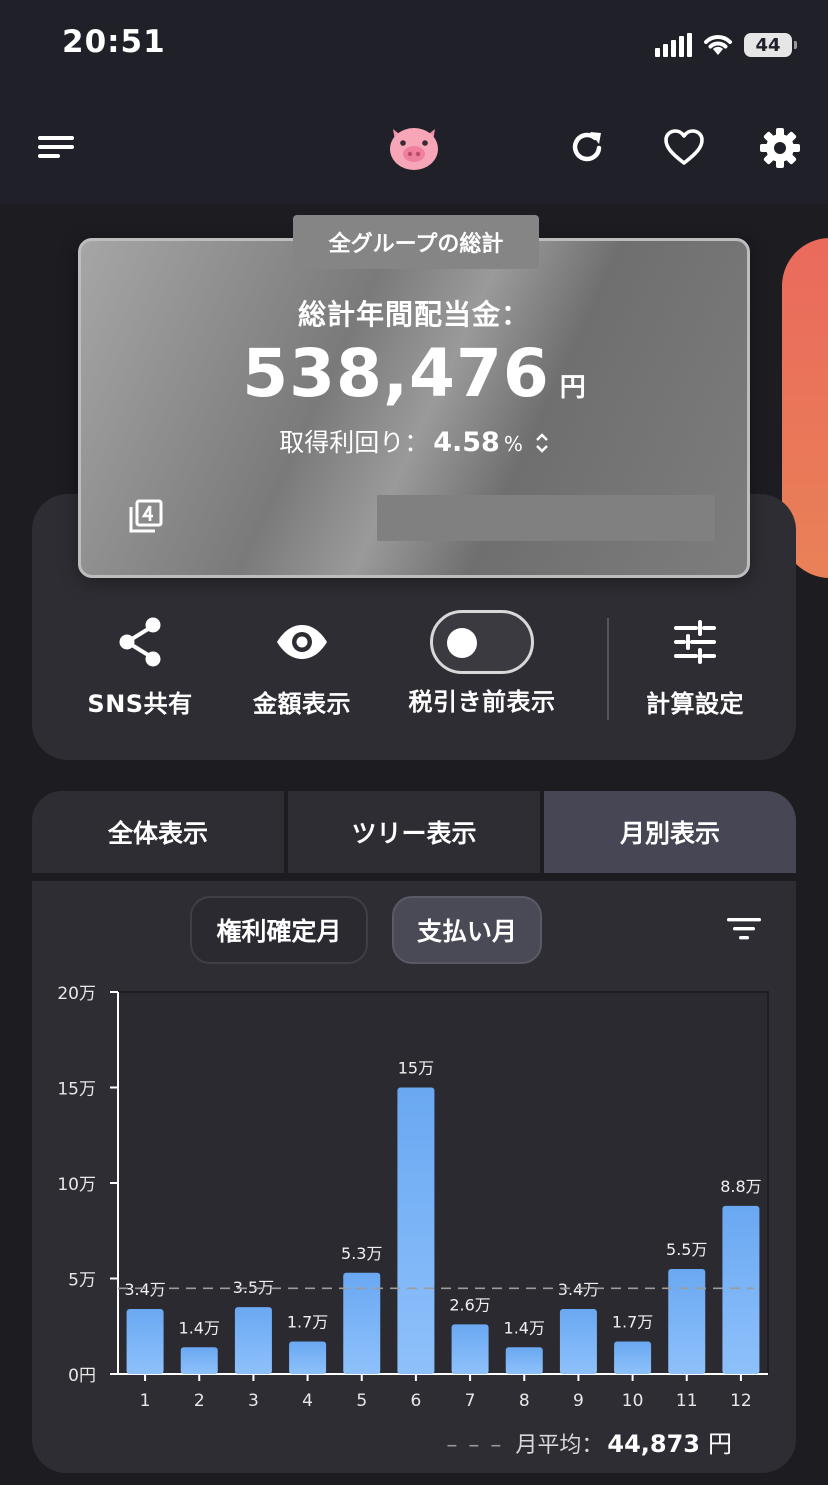 Image resolution: width=828 pixels, height=1485 pixels. Describe the element at coordinates (145, 1401) in the screenshot. I see `x-tick-label: 1` at that location.